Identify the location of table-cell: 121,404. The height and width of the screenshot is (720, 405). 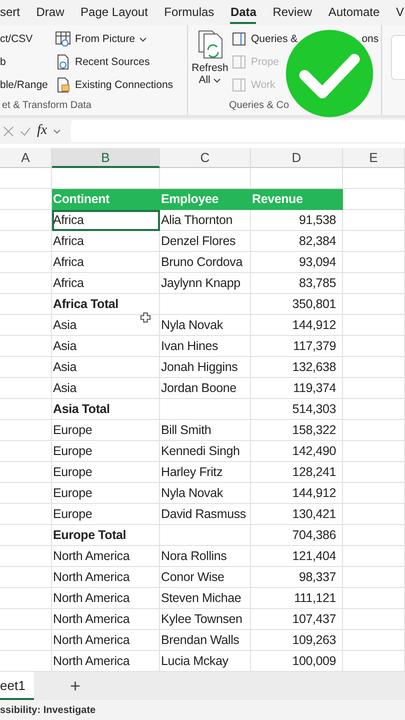
(297, 556).